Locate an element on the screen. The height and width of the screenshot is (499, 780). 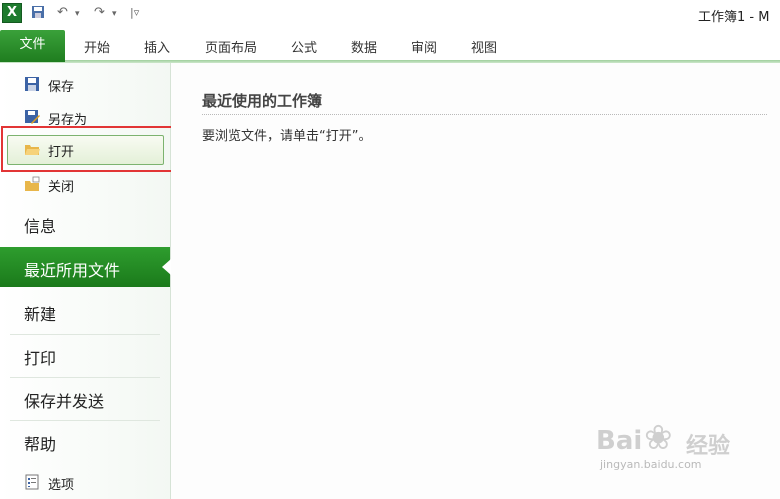
title-bar: X ↶ ▾ ↷ ▾ |▿ 工作簿1 - M is located at coordinates (390, 15).